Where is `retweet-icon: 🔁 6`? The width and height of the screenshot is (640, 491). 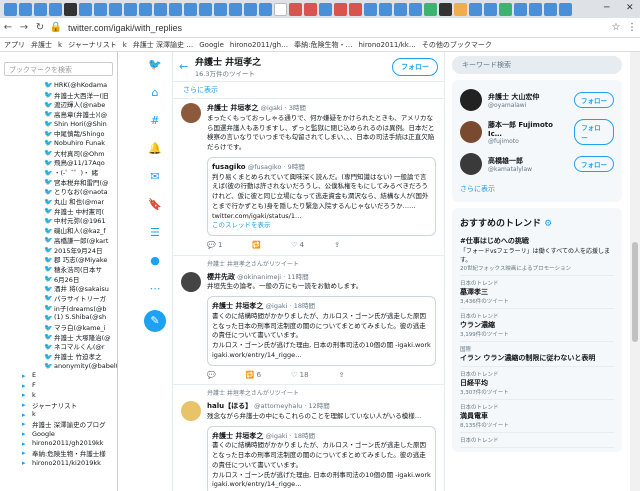
retweet-icon: 🔁 6 is located at coordinates (253, 375).